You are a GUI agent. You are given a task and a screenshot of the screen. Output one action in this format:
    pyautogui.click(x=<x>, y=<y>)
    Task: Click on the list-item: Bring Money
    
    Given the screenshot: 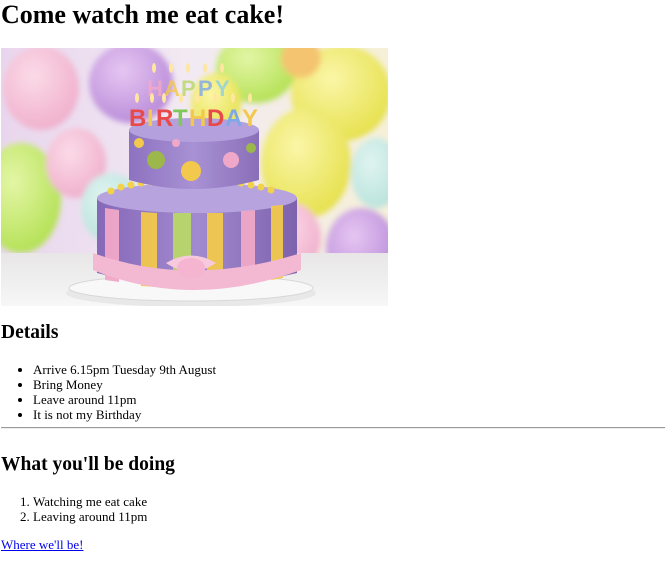 What is the action you would take?
    pyautogui.click(x=124, y=384)
    